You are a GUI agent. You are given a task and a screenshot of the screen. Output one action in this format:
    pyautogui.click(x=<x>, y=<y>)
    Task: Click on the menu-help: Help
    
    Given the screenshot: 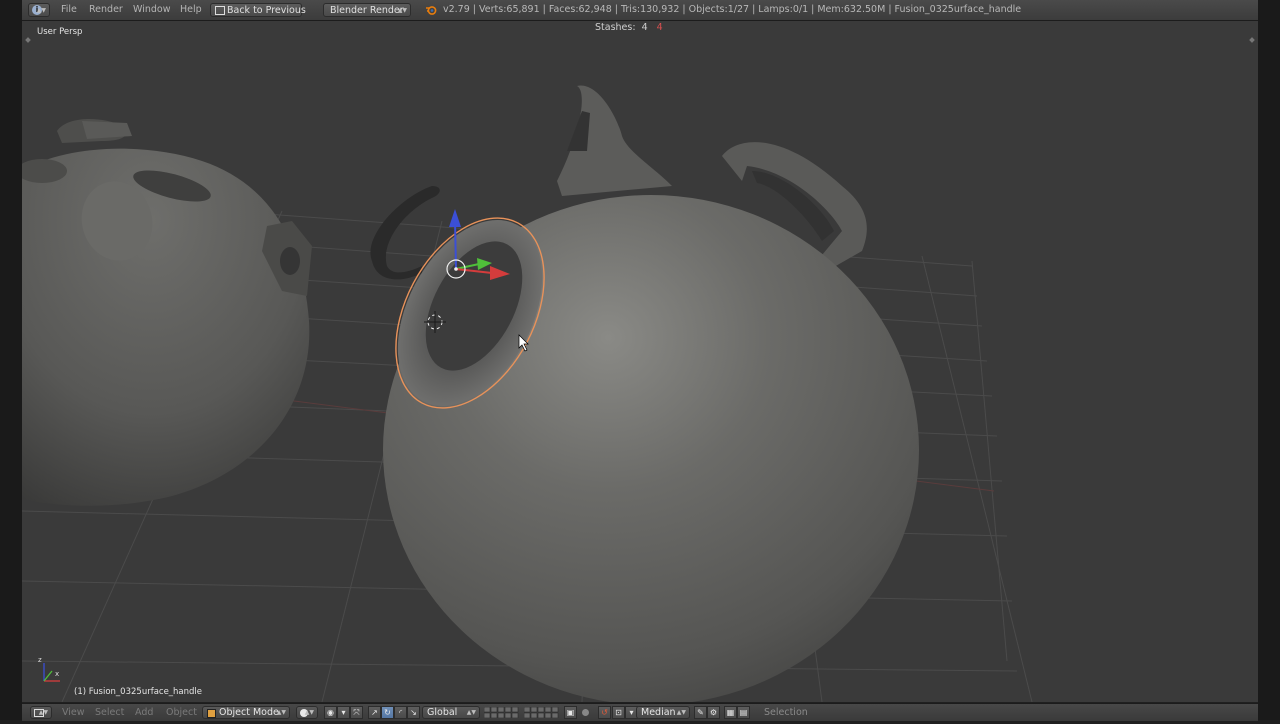 What is the action you would take?
    pyautogui.click(x=191, y=10)
    